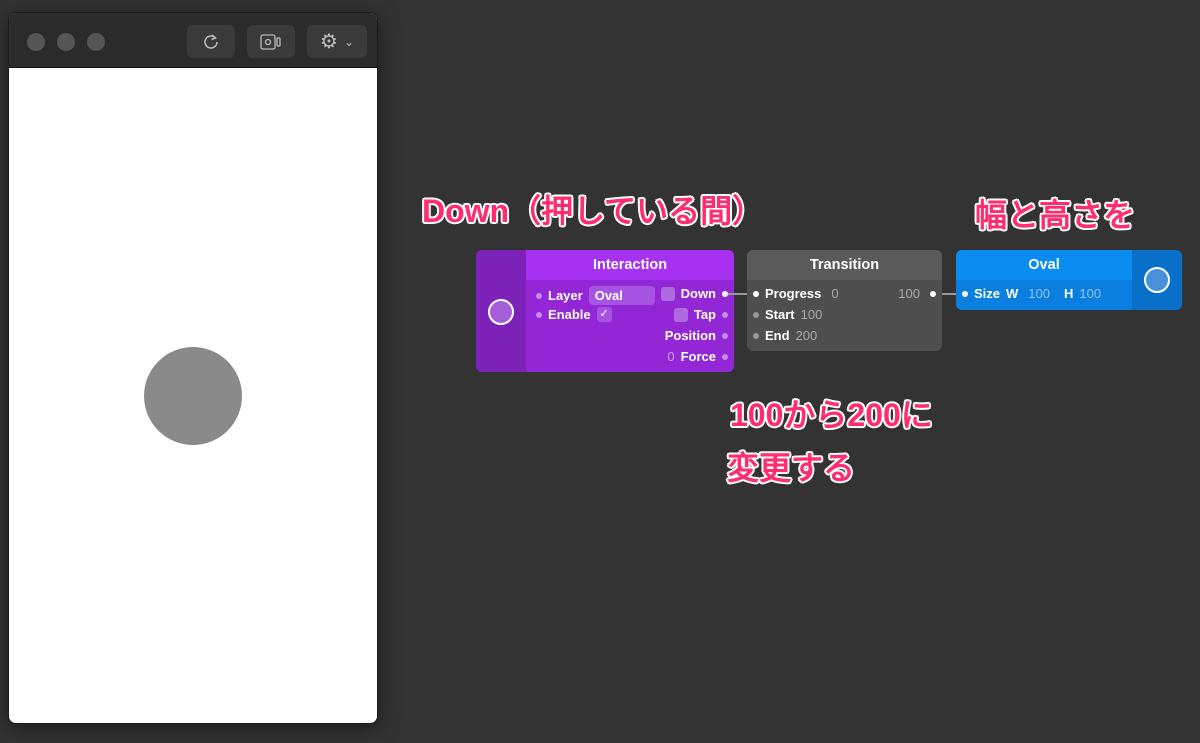 This screenshot has width=1200, height=743. What do you see at coordinates (725, 356) in the screenshot?
I see `force-output-port` at bounding box center [725, 356].